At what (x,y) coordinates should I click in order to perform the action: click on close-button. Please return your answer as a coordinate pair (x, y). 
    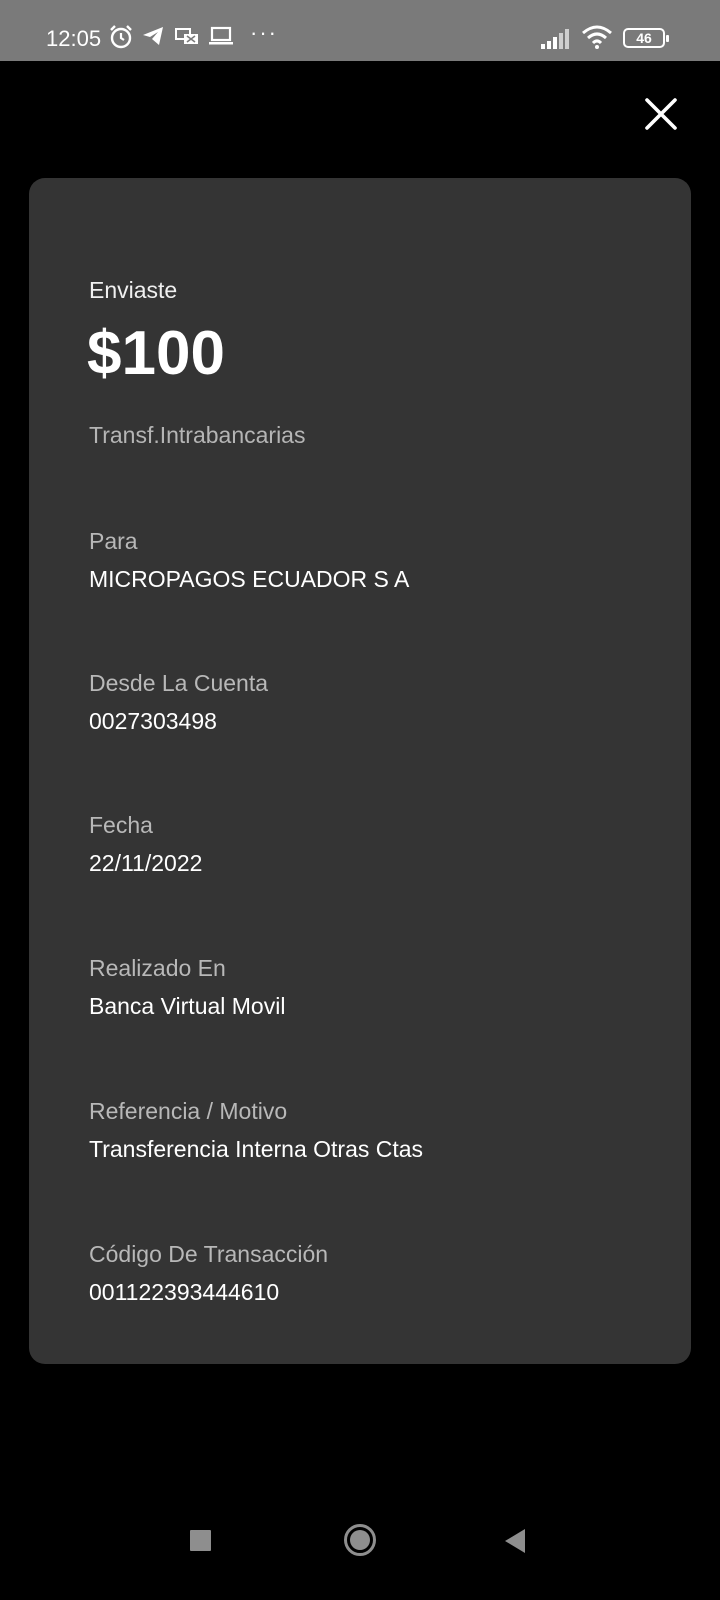
    Looking at the image, I should click on (661, 114).